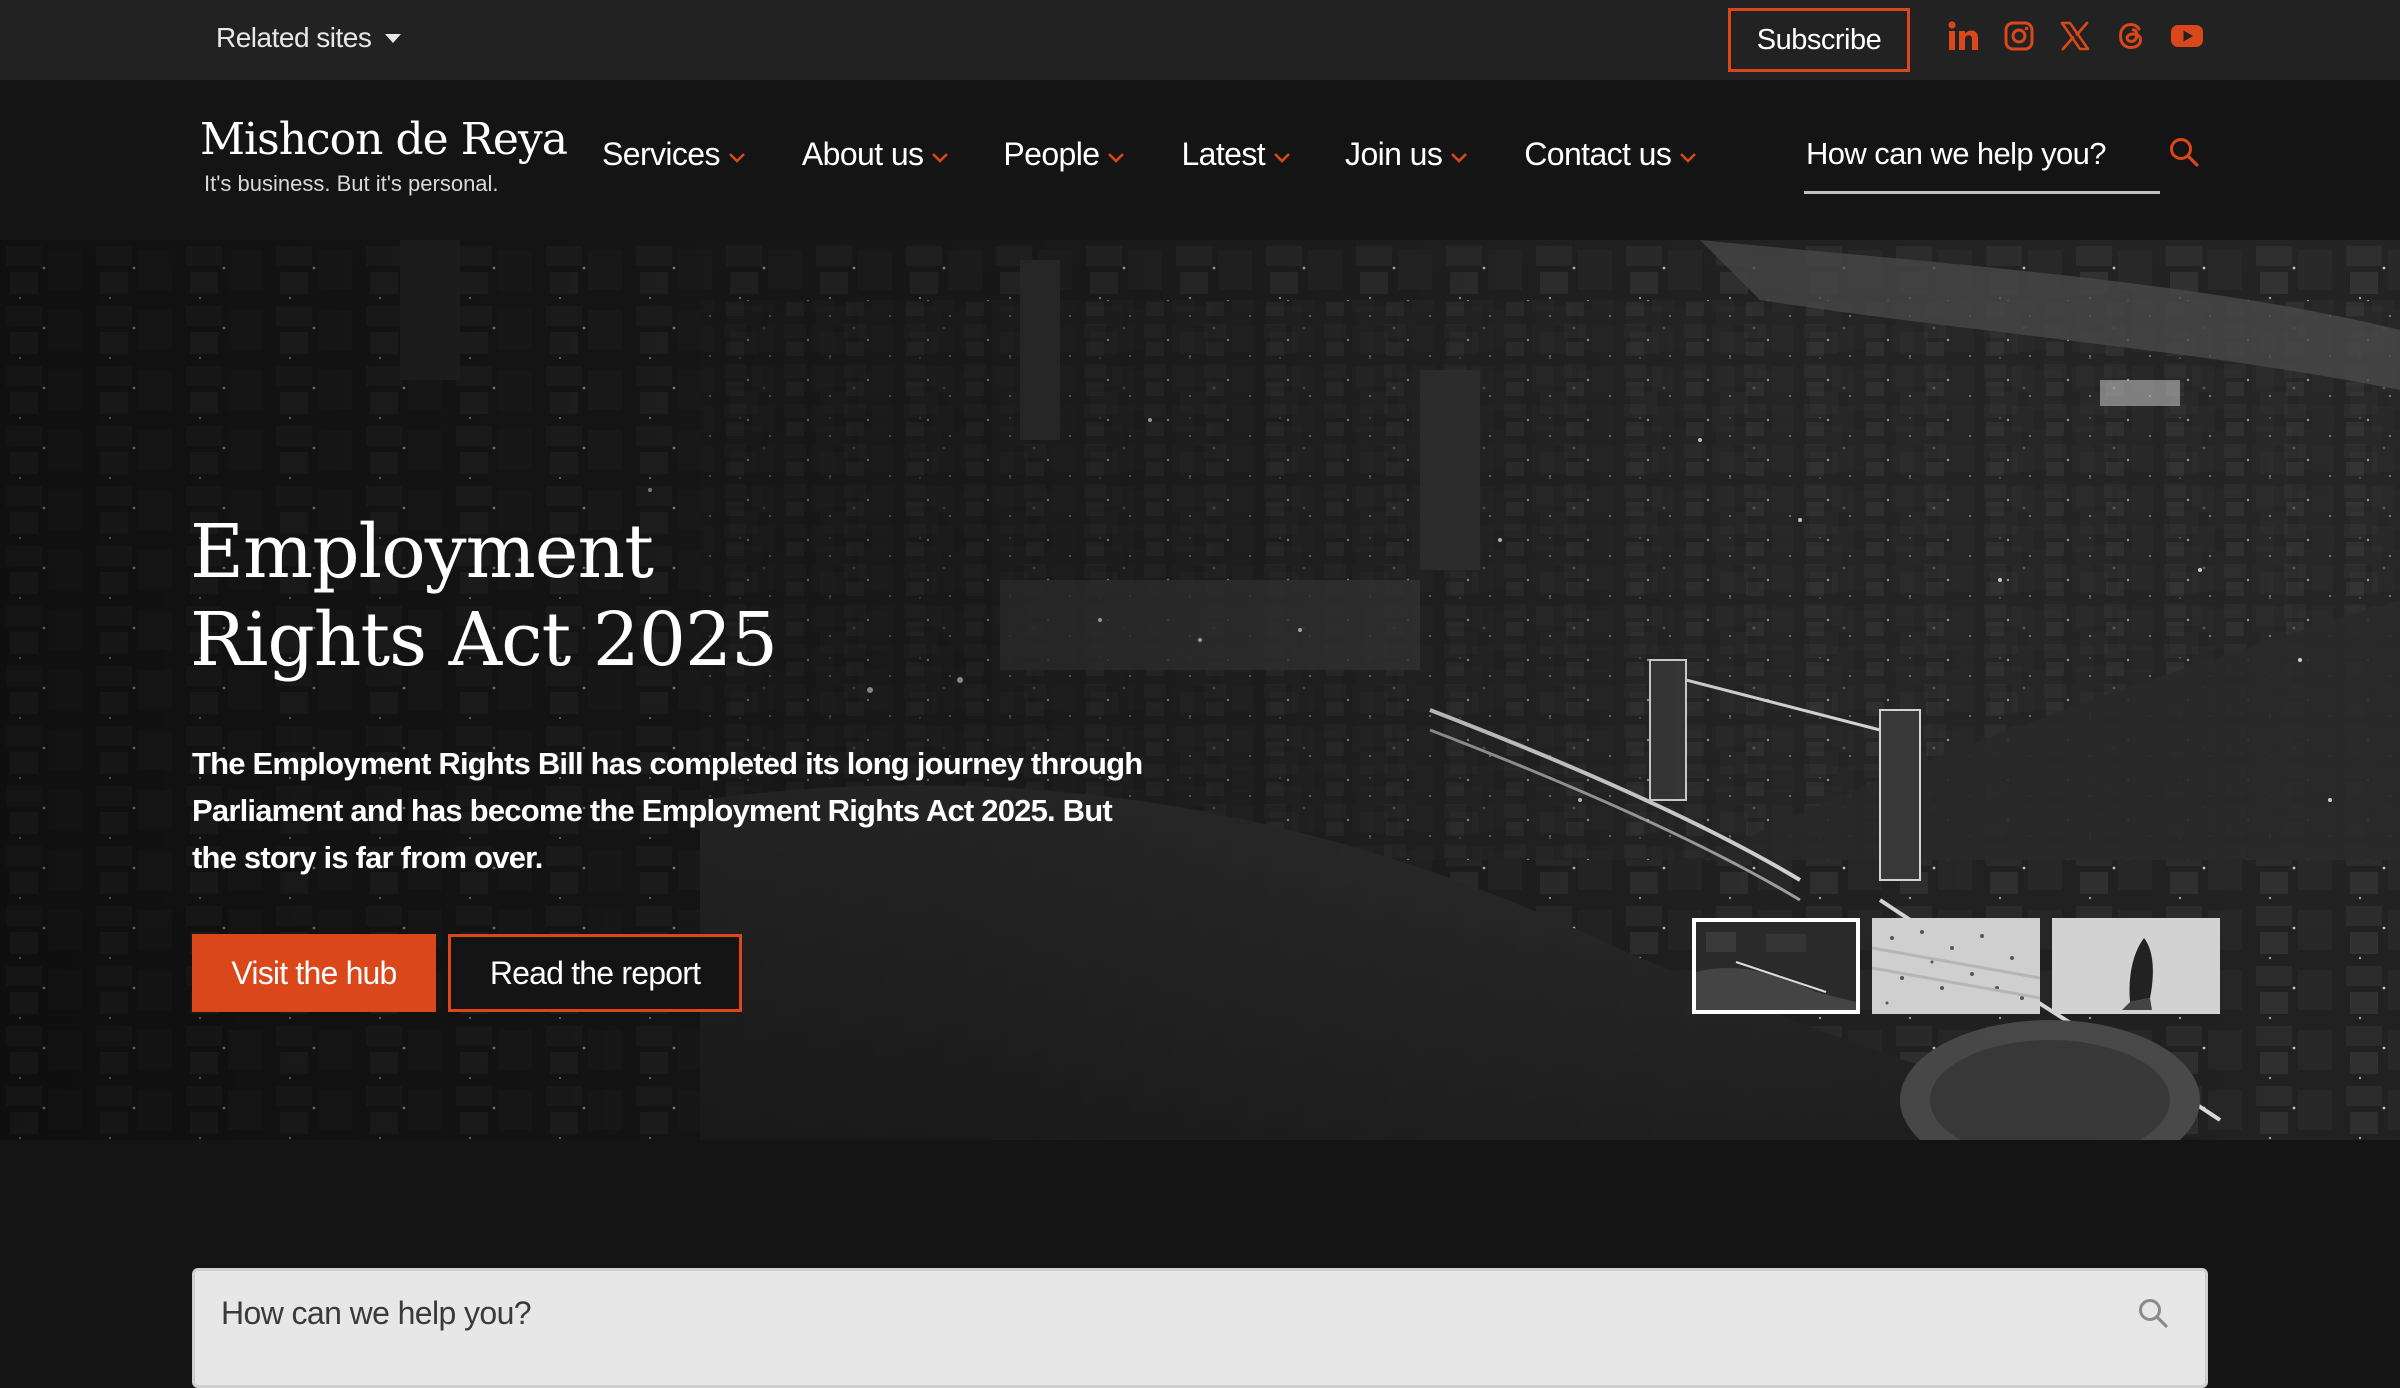 The height and width of the screenshot is (1388, 2400). What do you see at coordinates (1119, 1313) in the screenshot?
I see `main-search-input` at bounding box center [1119, 1313].